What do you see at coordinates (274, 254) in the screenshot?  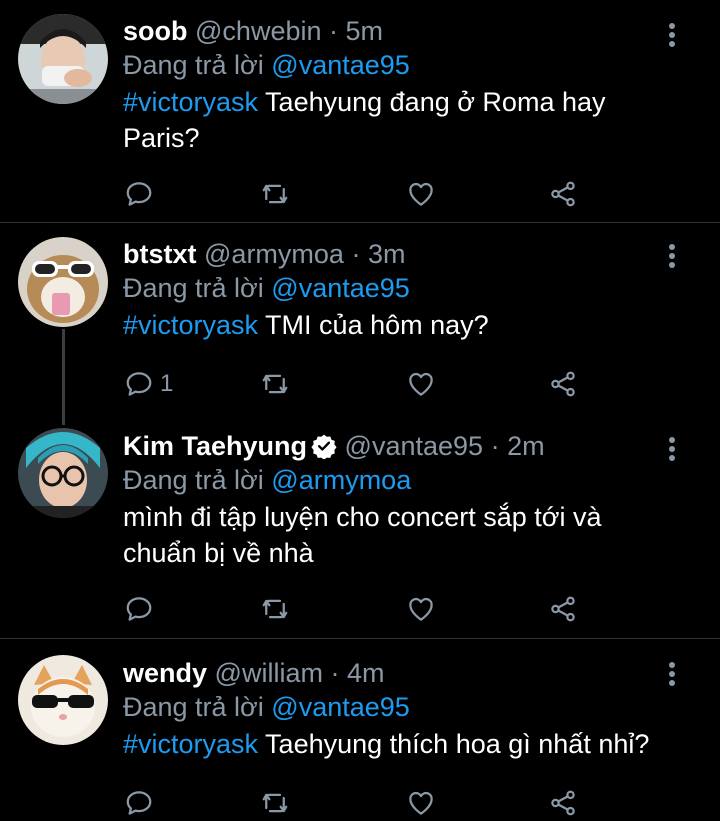 I see `username: @armymoa` at bounding box center [274, 254].